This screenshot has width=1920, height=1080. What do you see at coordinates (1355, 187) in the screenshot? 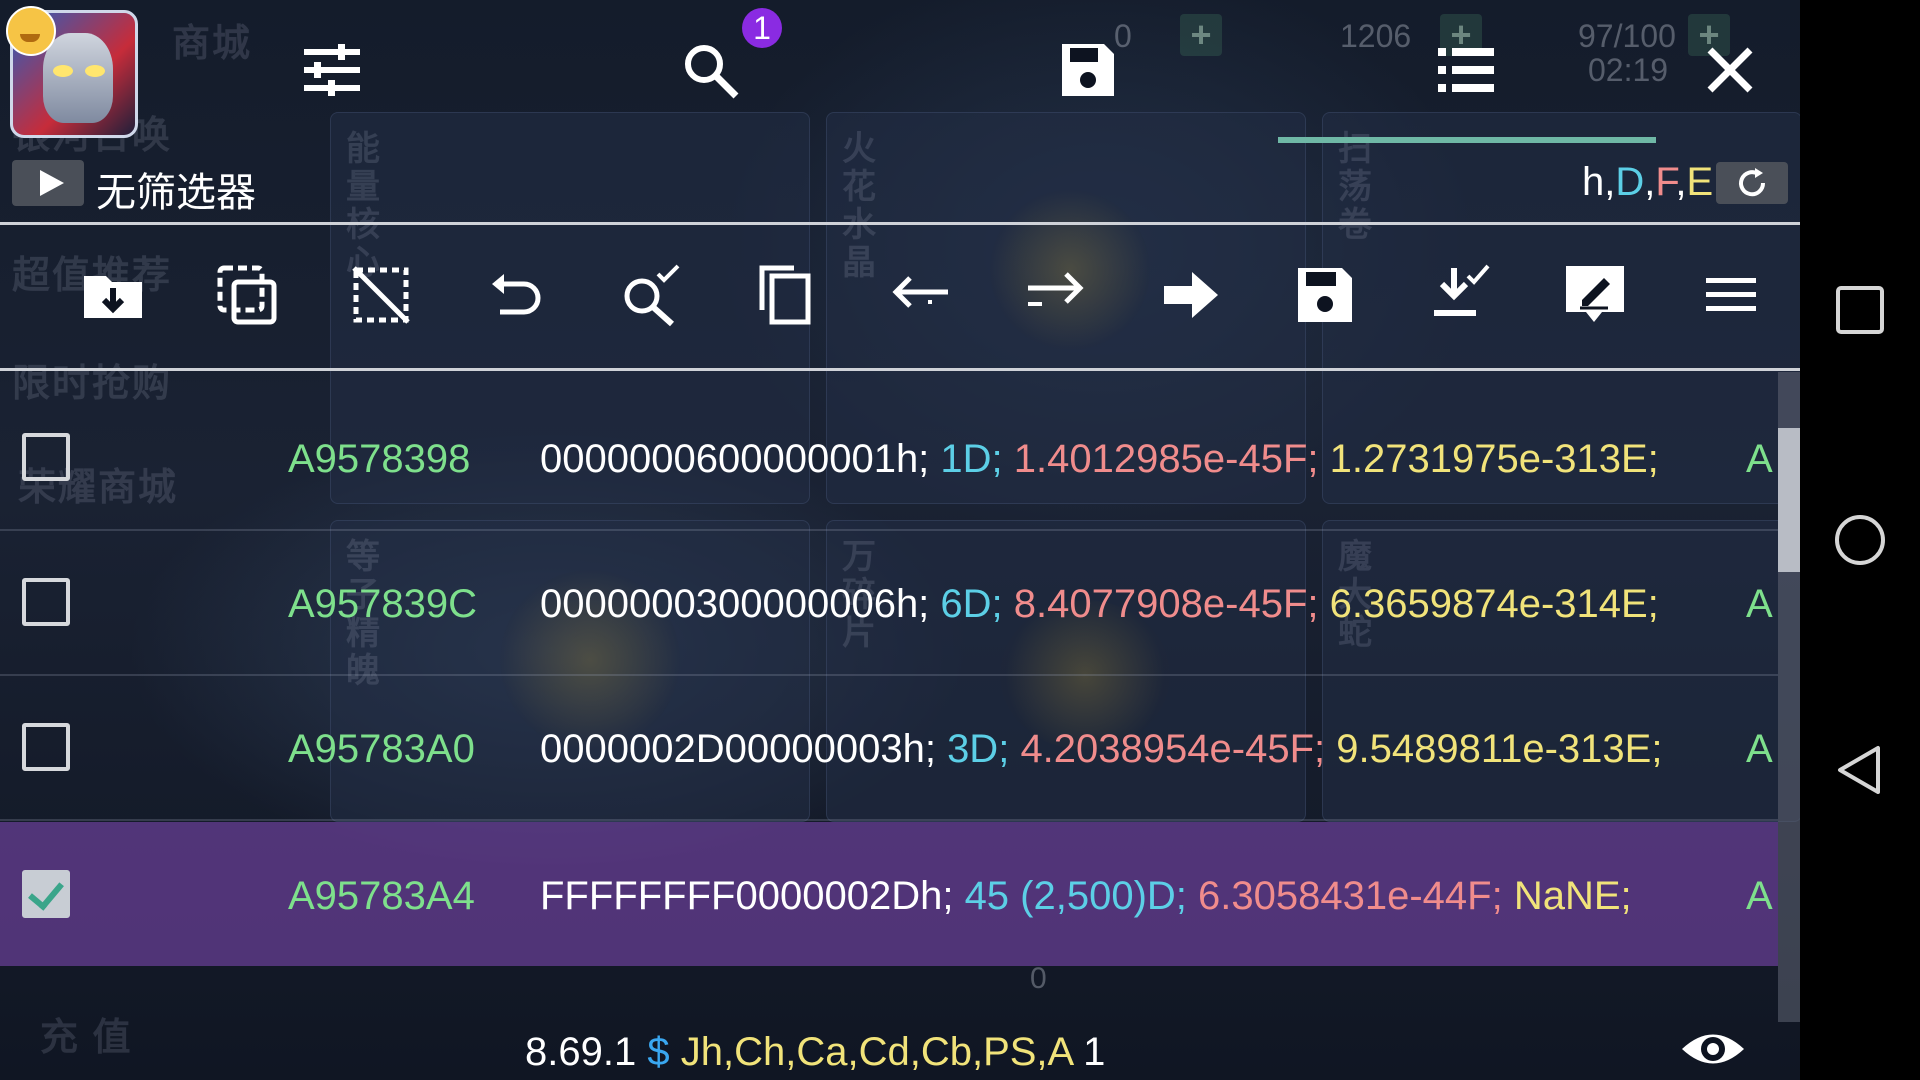
I see `bg-item-name: 扫荡卷` at bounding box center [1355, 187].